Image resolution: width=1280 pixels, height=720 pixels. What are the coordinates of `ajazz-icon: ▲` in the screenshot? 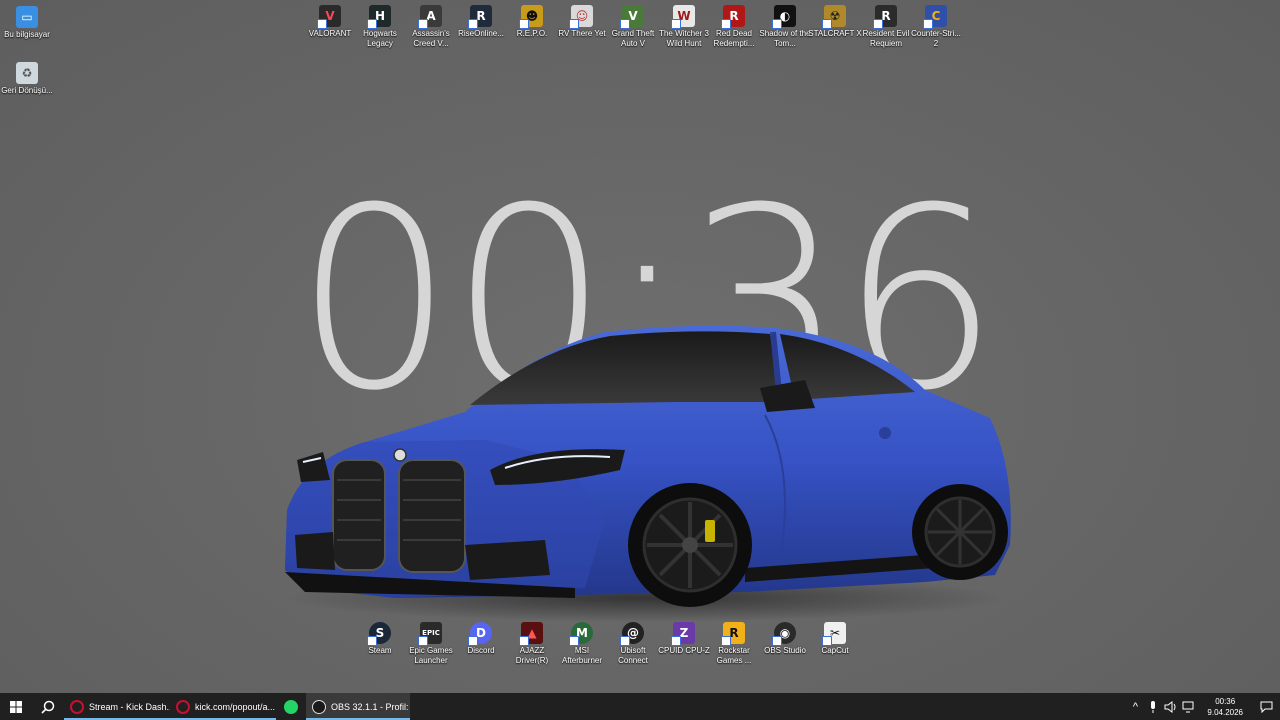 It's located at (531, 634).